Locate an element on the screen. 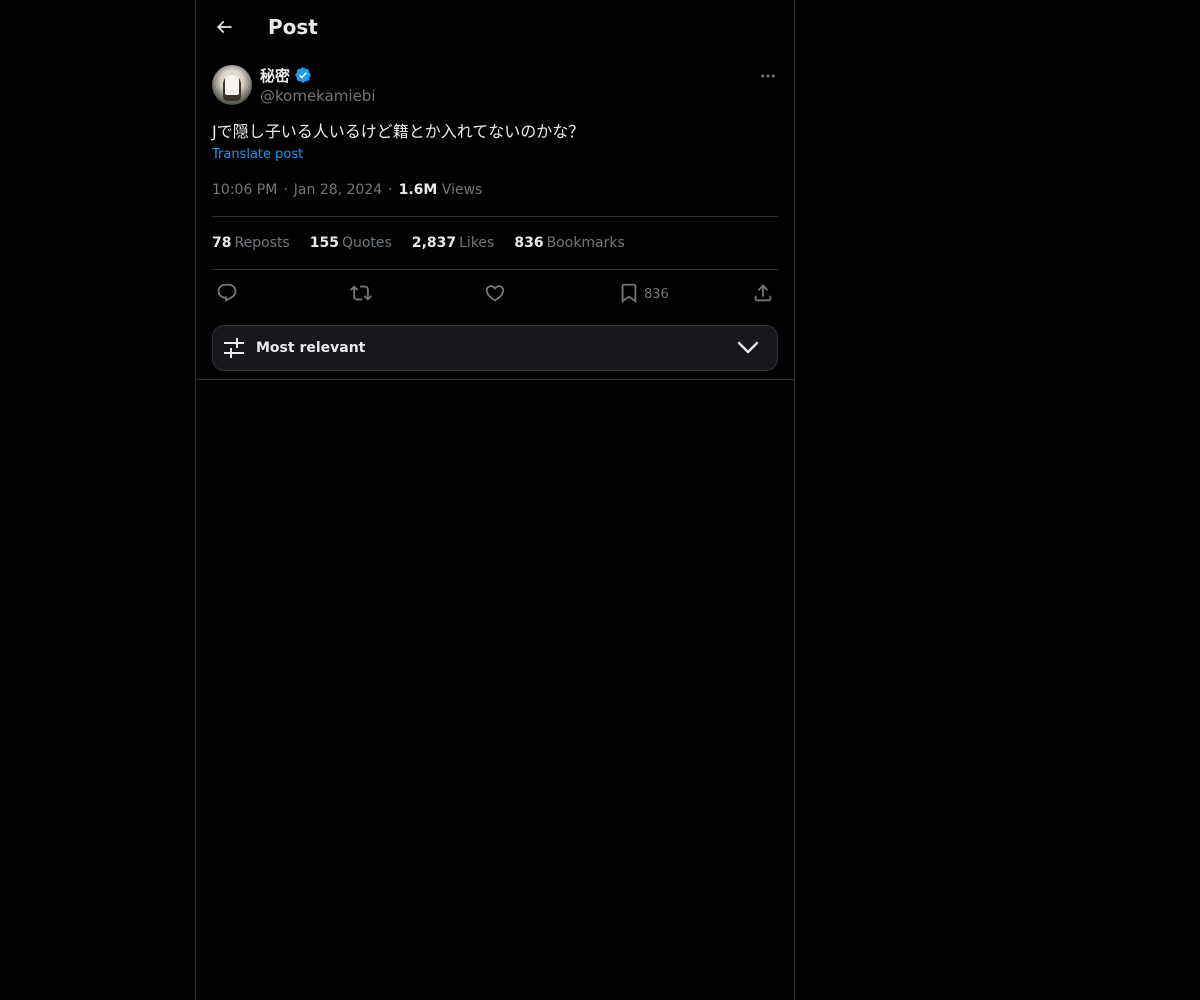 This screenshot has height=1000, width=1200. repost-icon is located at coordinates (361, 293).